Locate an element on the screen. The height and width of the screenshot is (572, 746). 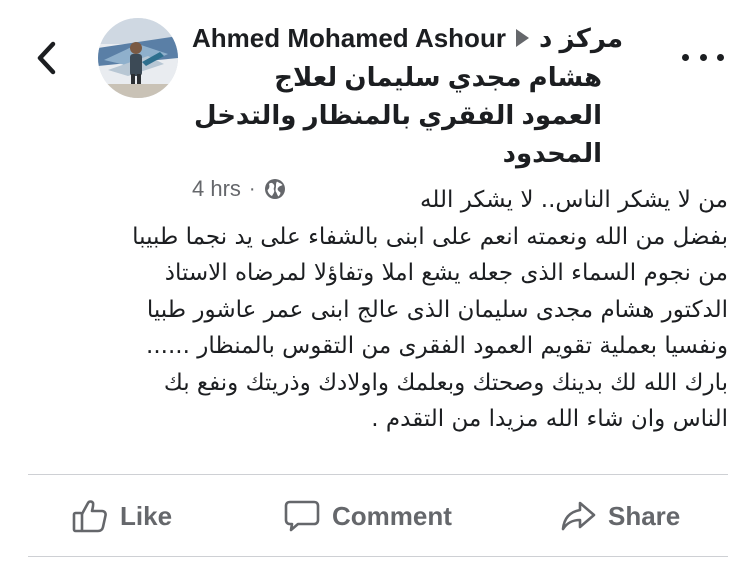
post-line: من لا يشكر الناس.. لا يشكر الله is located at coordinates (574, 200).